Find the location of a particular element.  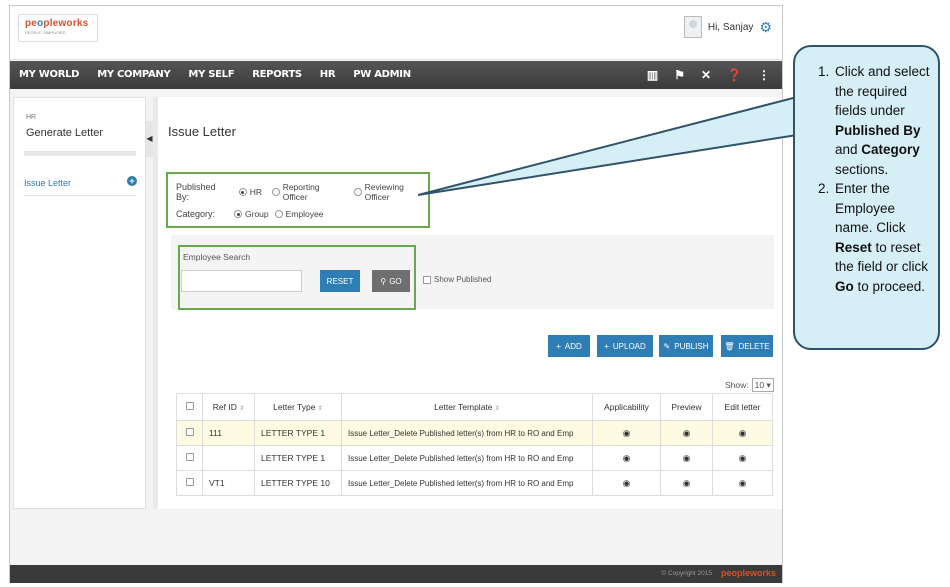

upload-button-label: UPLOAD is located at coordinates (629, 346).